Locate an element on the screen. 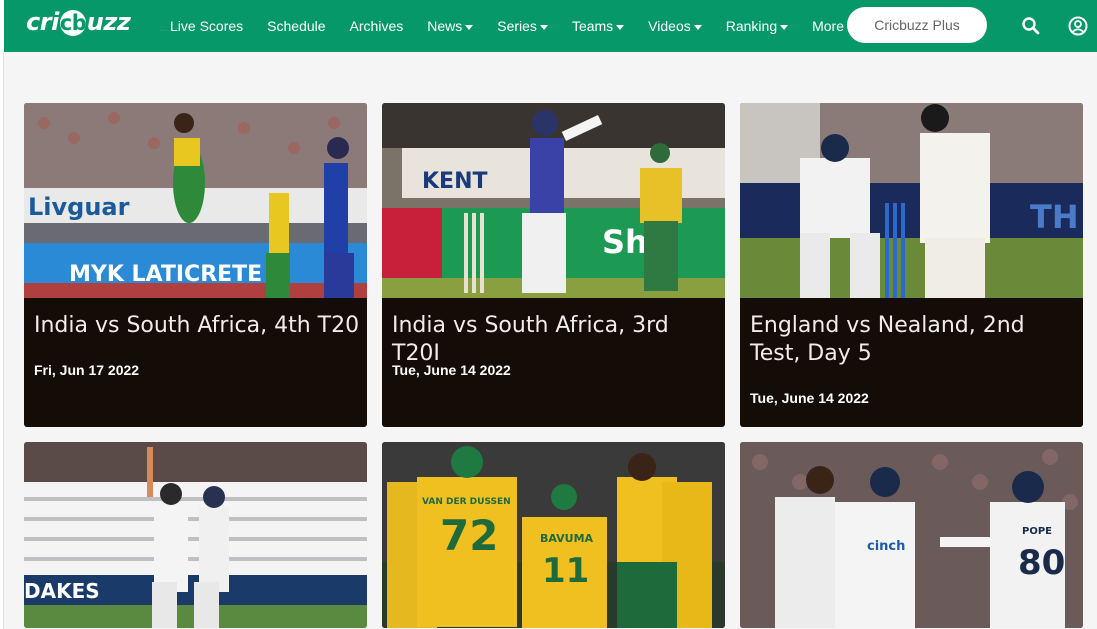 The width and height of the screenshot is (1097, 629). nav-item-ranking: Ranking is located at coordinates (757, 26).